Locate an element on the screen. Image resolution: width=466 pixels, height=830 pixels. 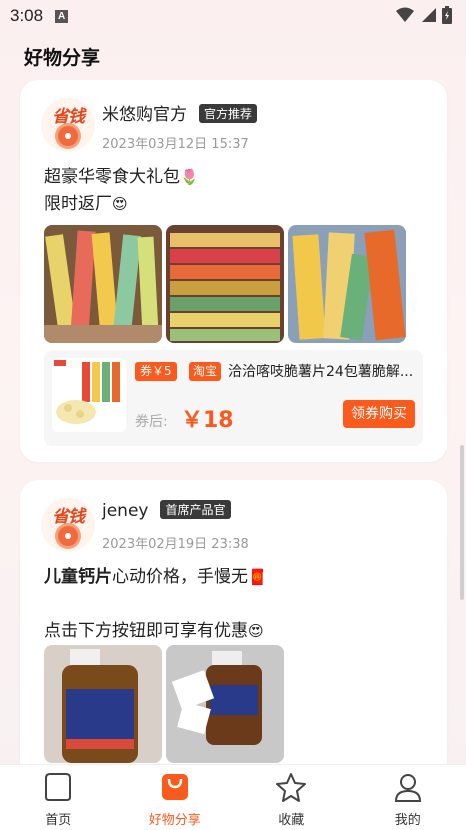
username-text: jeney is located at coordinates (125, 511).